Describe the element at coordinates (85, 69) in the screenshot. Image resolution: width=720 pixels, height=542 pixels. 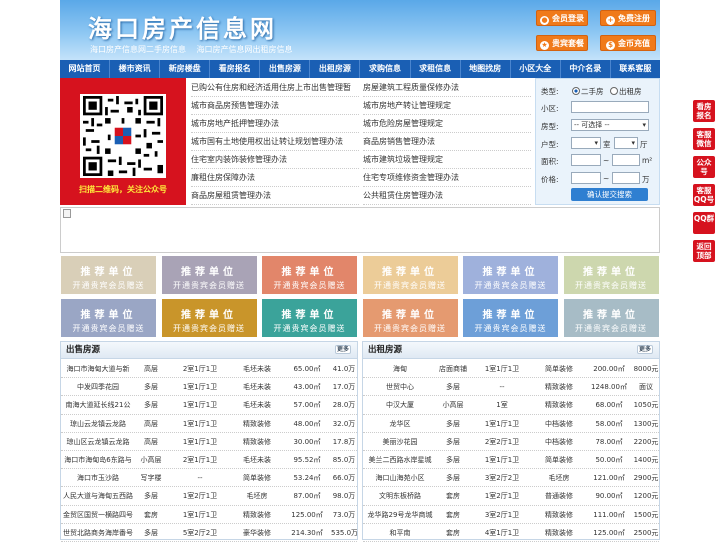
I see `nav-item: 网站首页` at that location.